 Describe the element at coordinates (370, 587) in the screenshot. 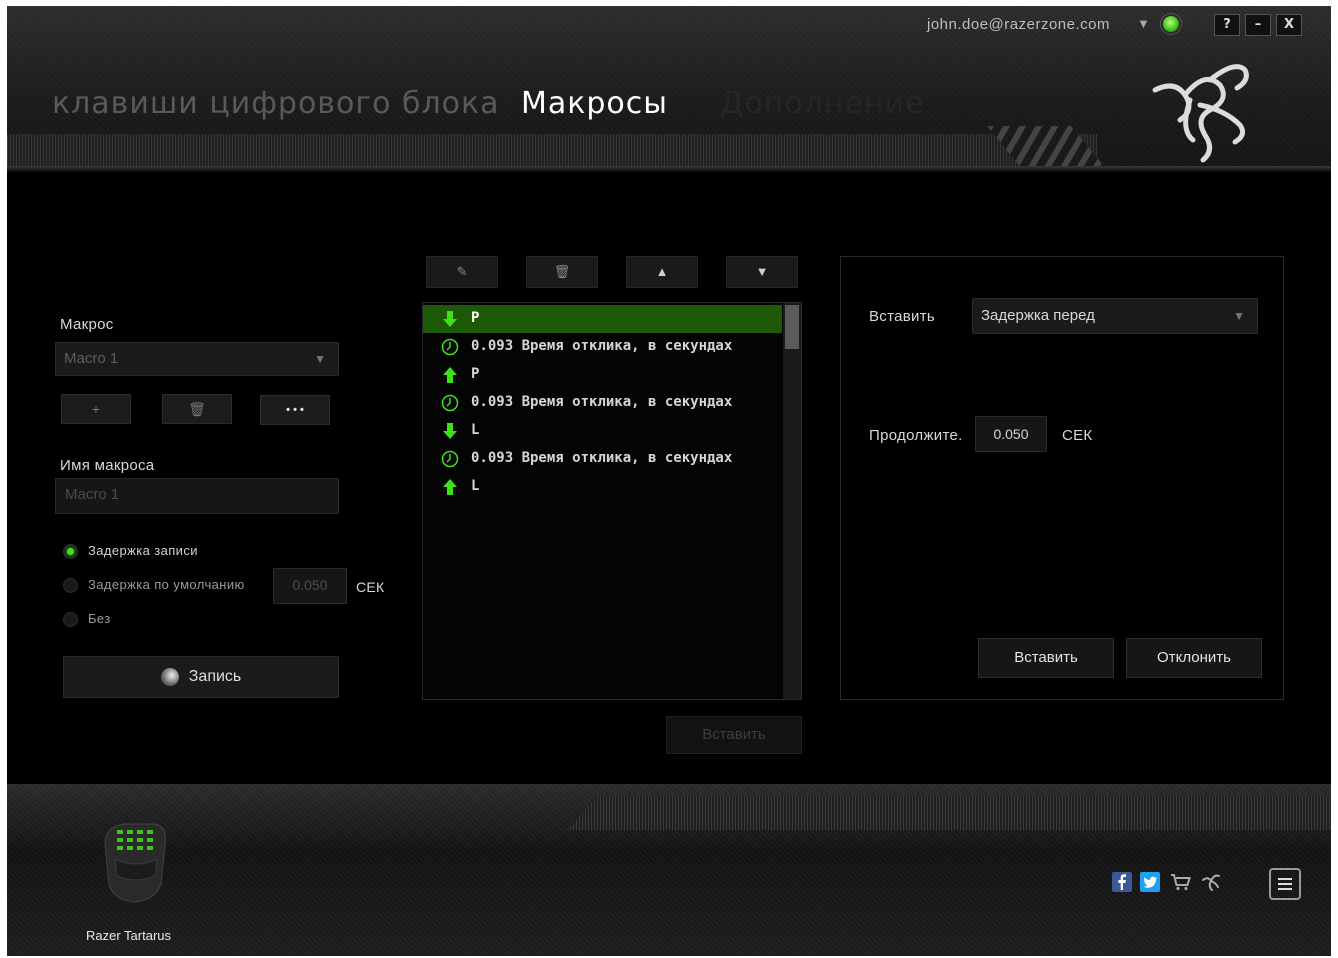

I see `default-delay-unit: СЕК` at that location.